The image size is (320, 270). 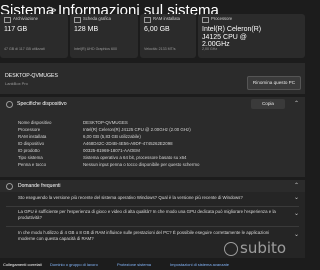 What do you see at coordinates (166, 18) in the screenshot?
I see `ram-label: RAM installata` at bounding box center [166, 18].